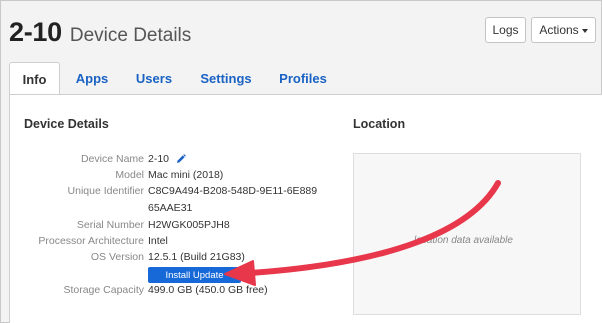  Describe the element at coordinates (110, 225) in the screenshot. I see `detail-label: Serial Number` at that location.